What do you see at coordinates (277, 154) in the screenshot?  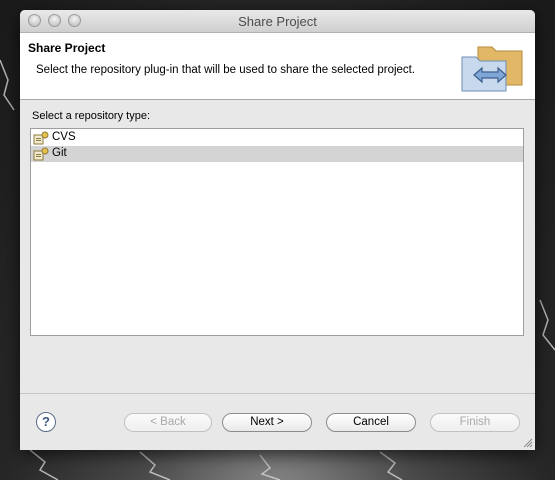 I see `list-item-git: Git` at bounding box center [277, 154].